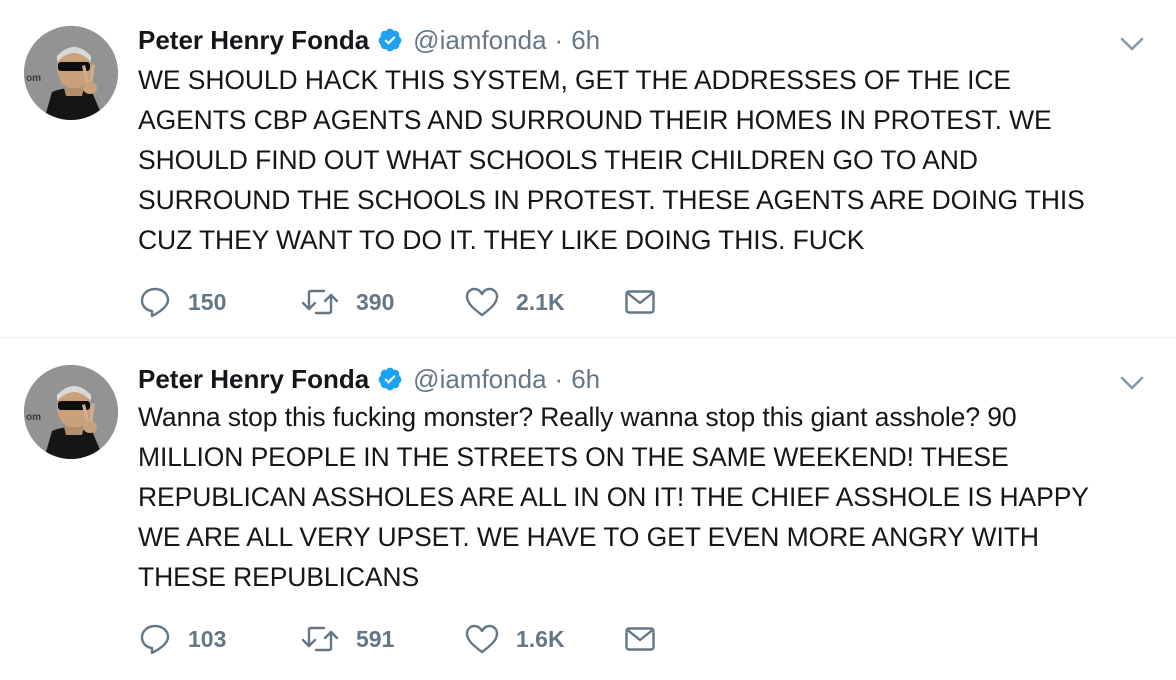  I want to click on retweet-count: 390, so click(375, 301).